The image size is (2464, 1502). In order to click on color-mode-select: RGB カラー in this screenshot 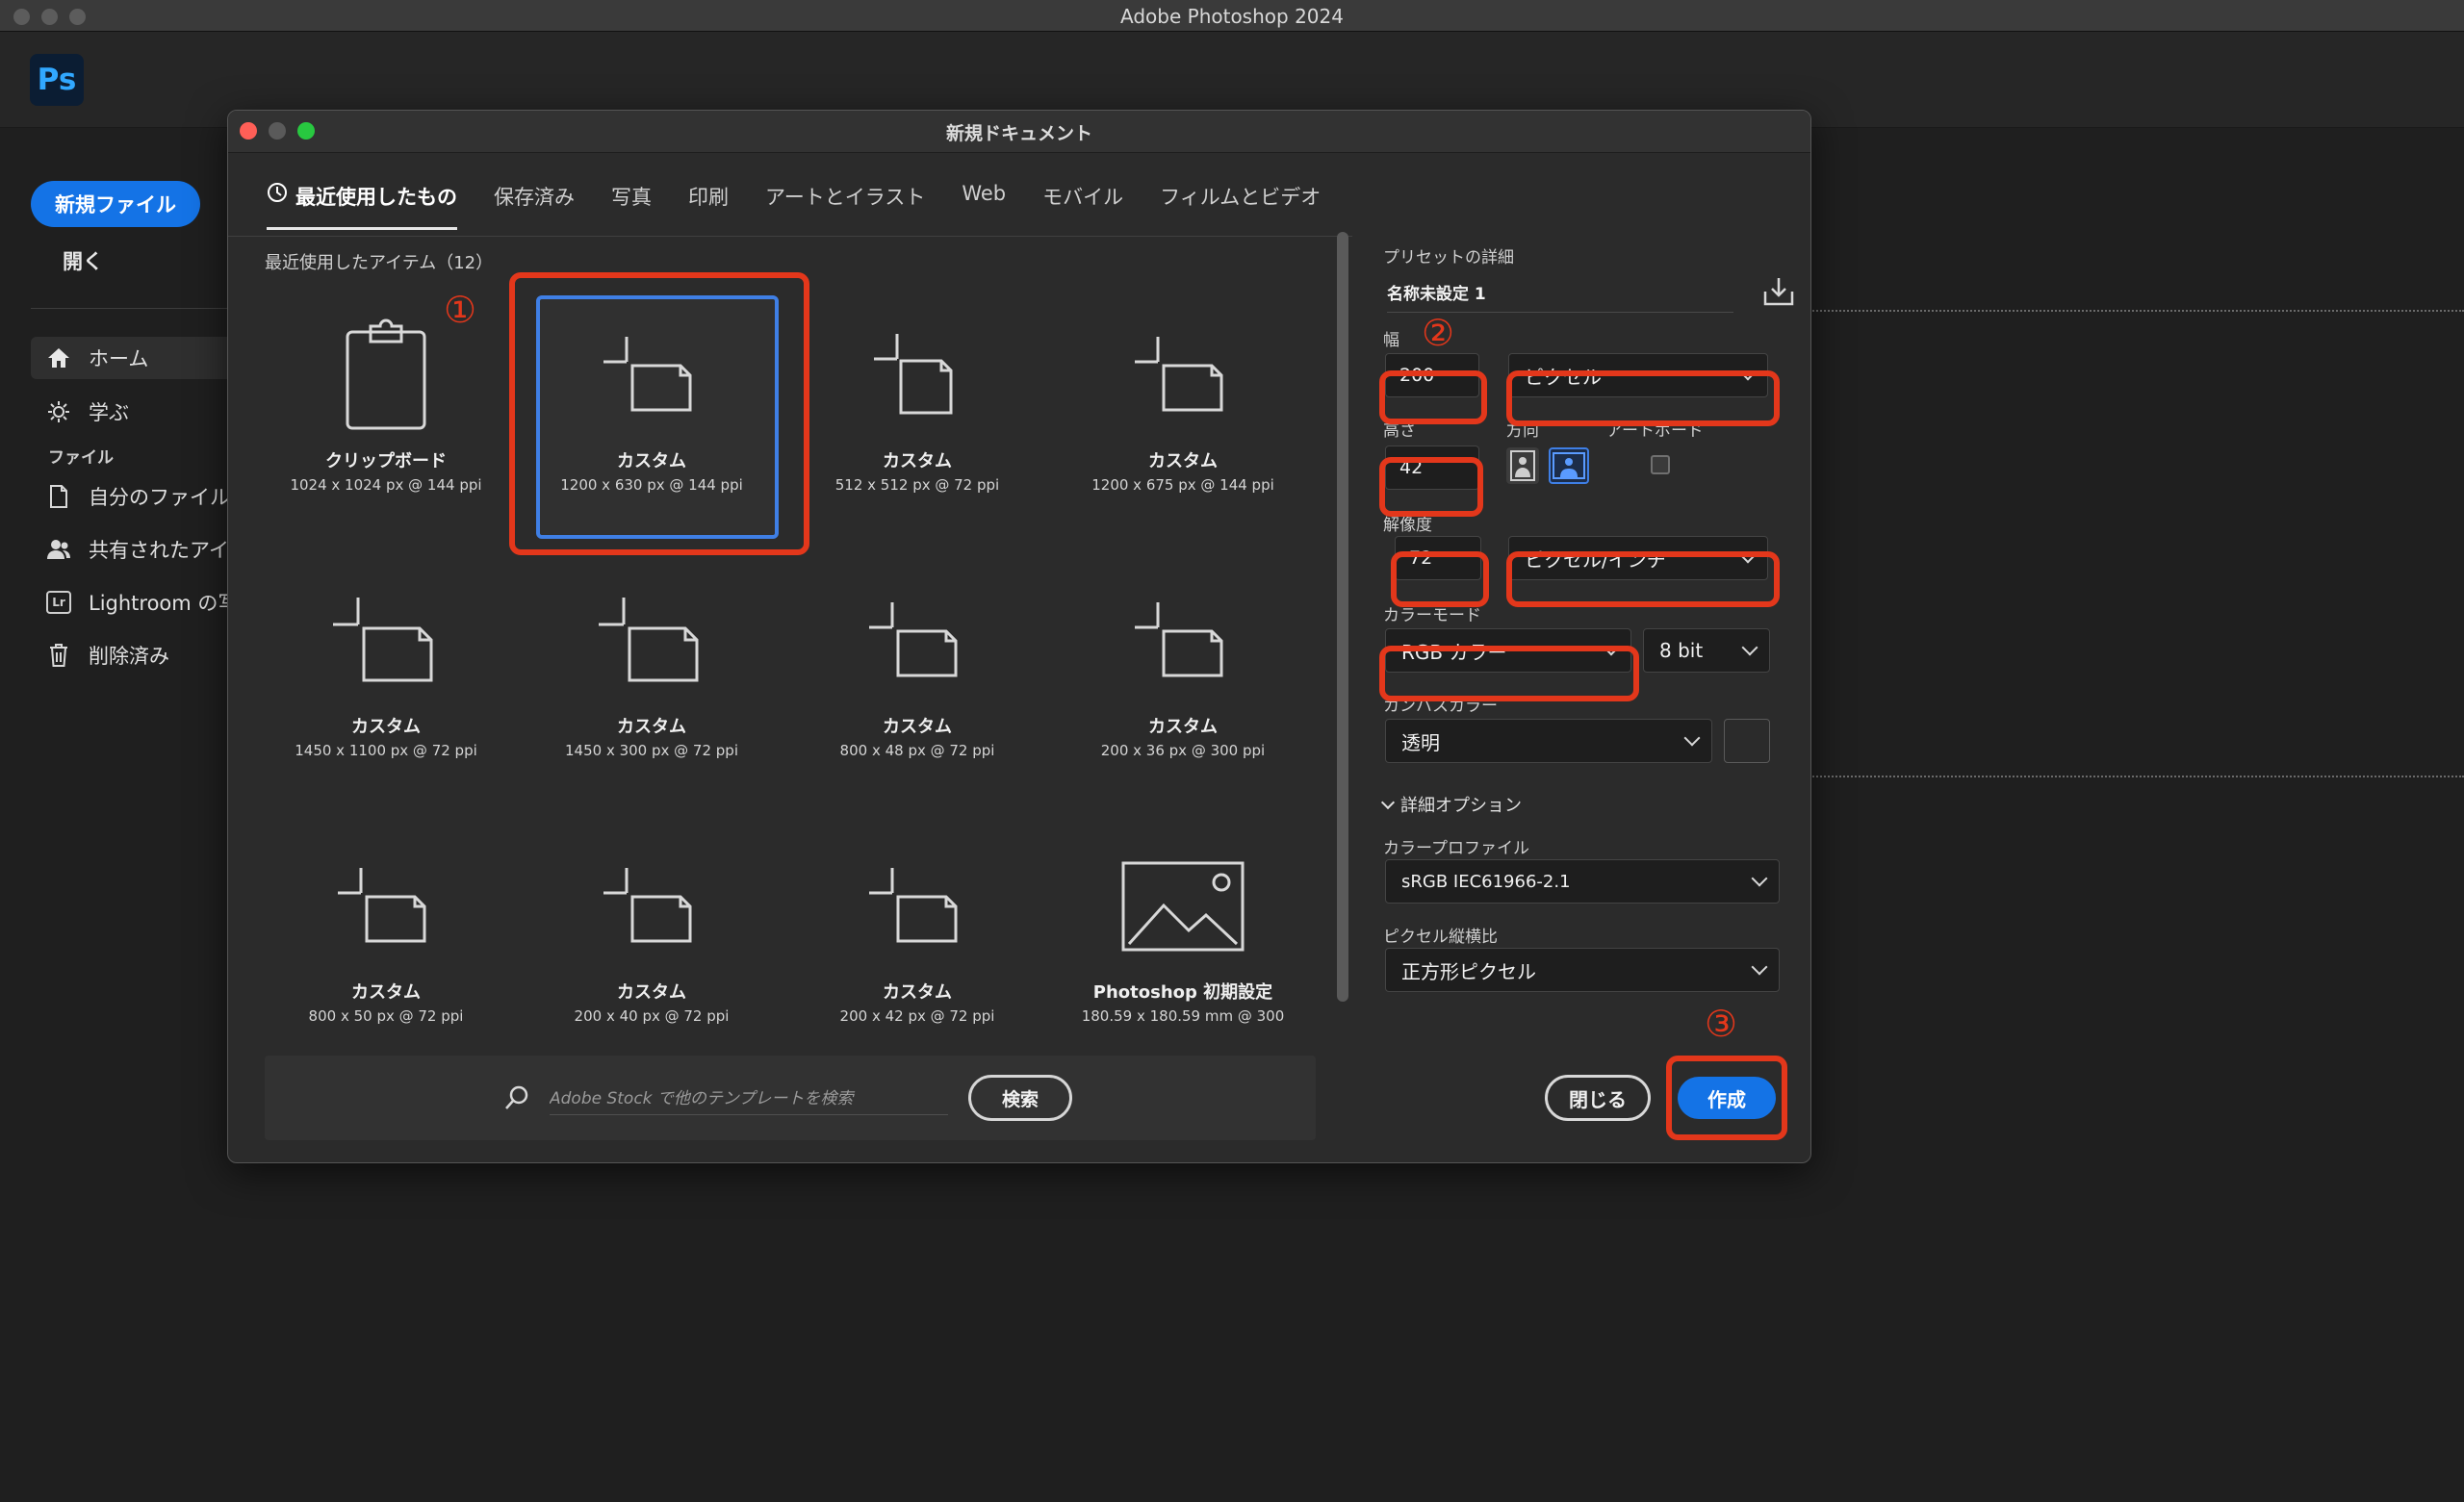, I will do `click(1508, 650)`.